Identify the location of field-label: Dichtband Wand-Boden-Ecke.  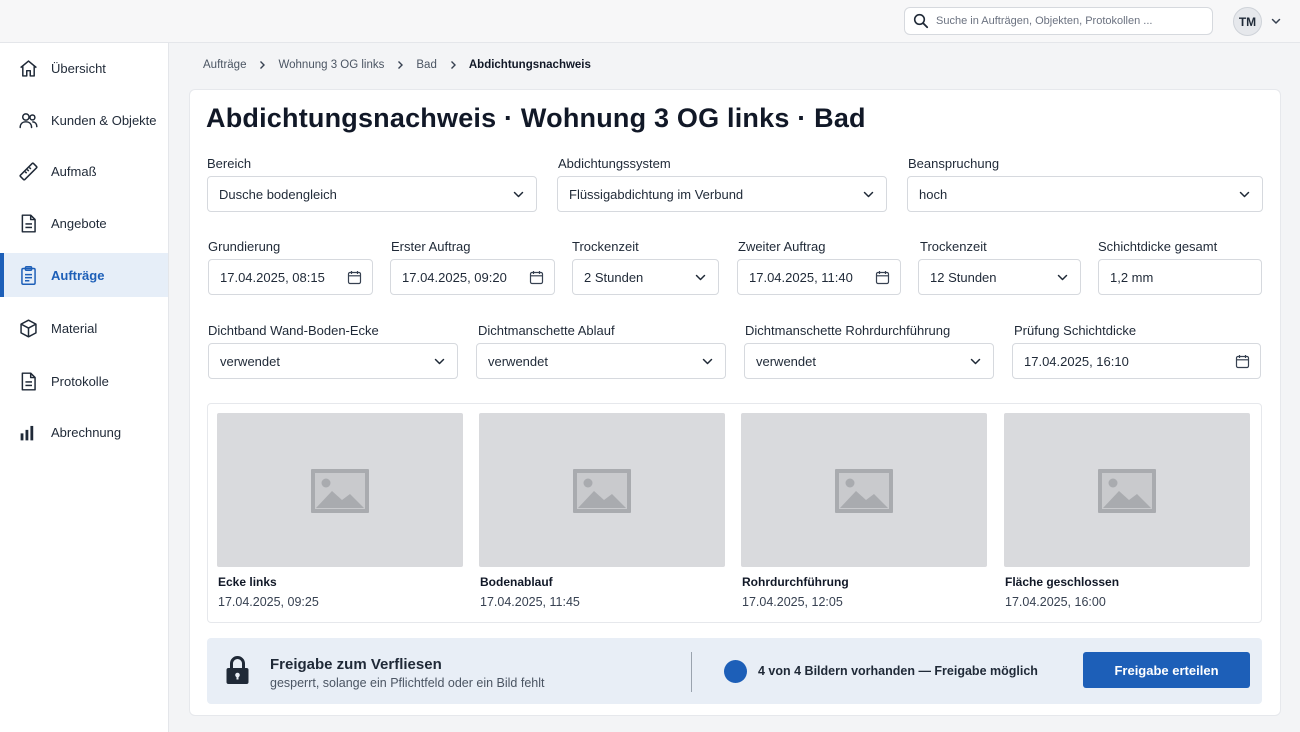
(293, 330).